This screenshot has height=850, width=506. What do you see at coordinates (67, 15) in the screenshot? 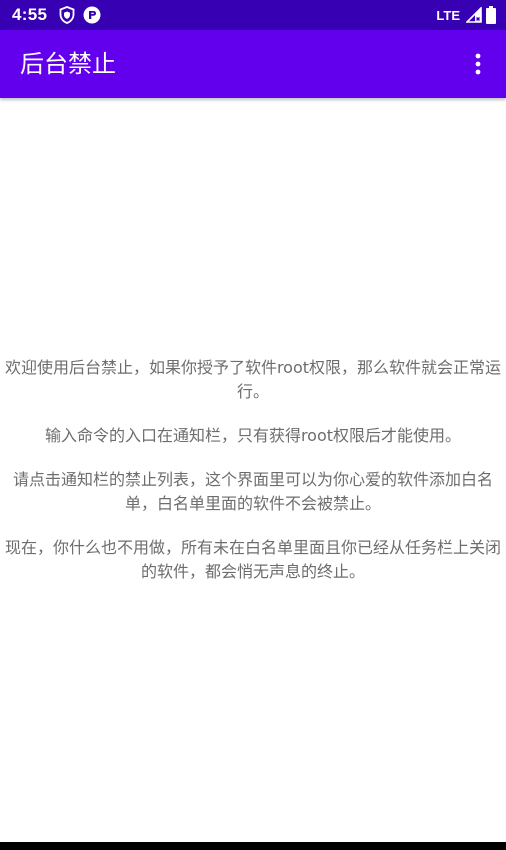
I see `shield-icon` at bounding box center [67, 15].